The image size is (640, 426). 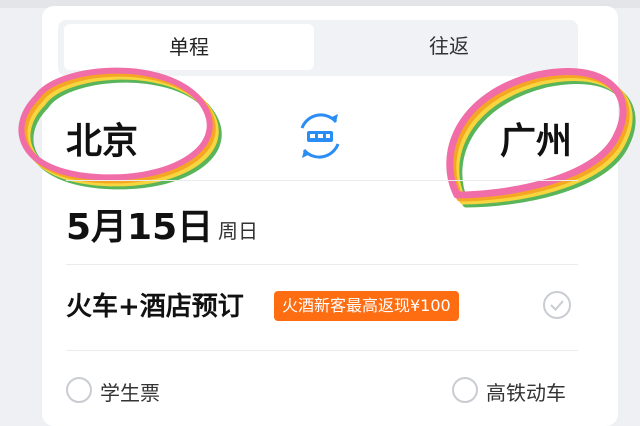 What do you see at coordinates (322, 180) in the screenshot?
I see `divider-route` at bounding box center [322, 180].